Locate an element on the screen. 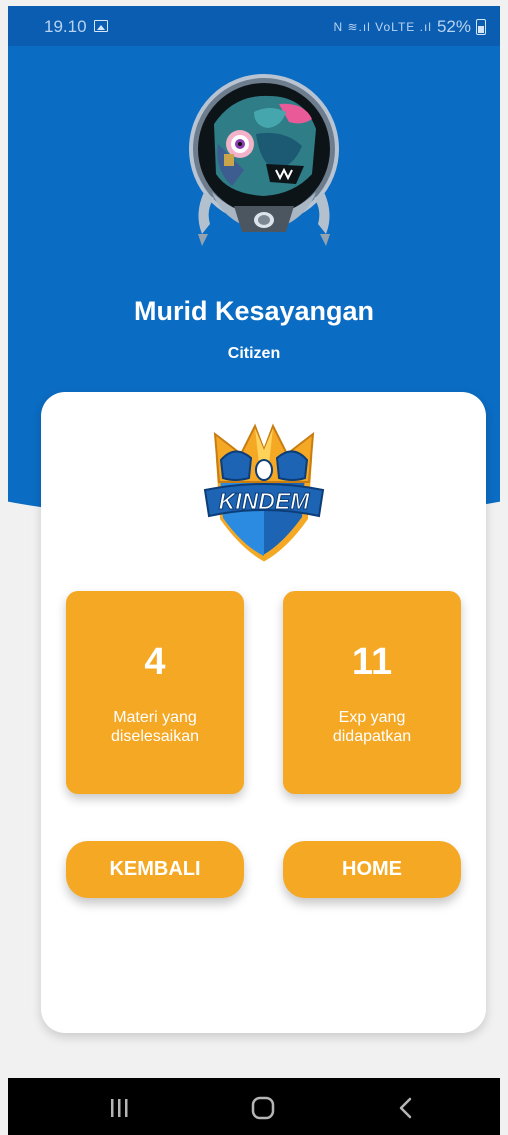 The width and height of the screenshot is (508, 1135). profile-name: Murid Kesayangan is located at coordinates (254, 311).